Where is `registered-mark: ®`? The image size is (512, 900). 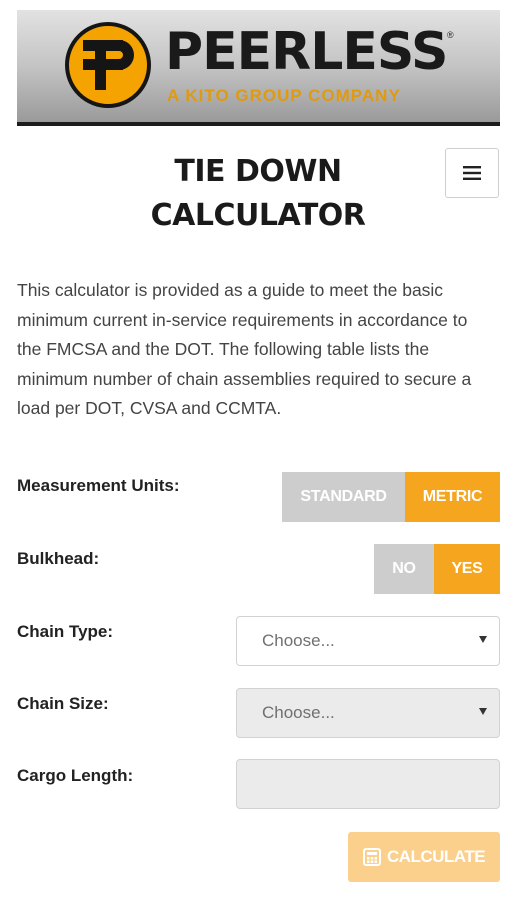
registered-mark: ® is located at coordinates (450, 35).